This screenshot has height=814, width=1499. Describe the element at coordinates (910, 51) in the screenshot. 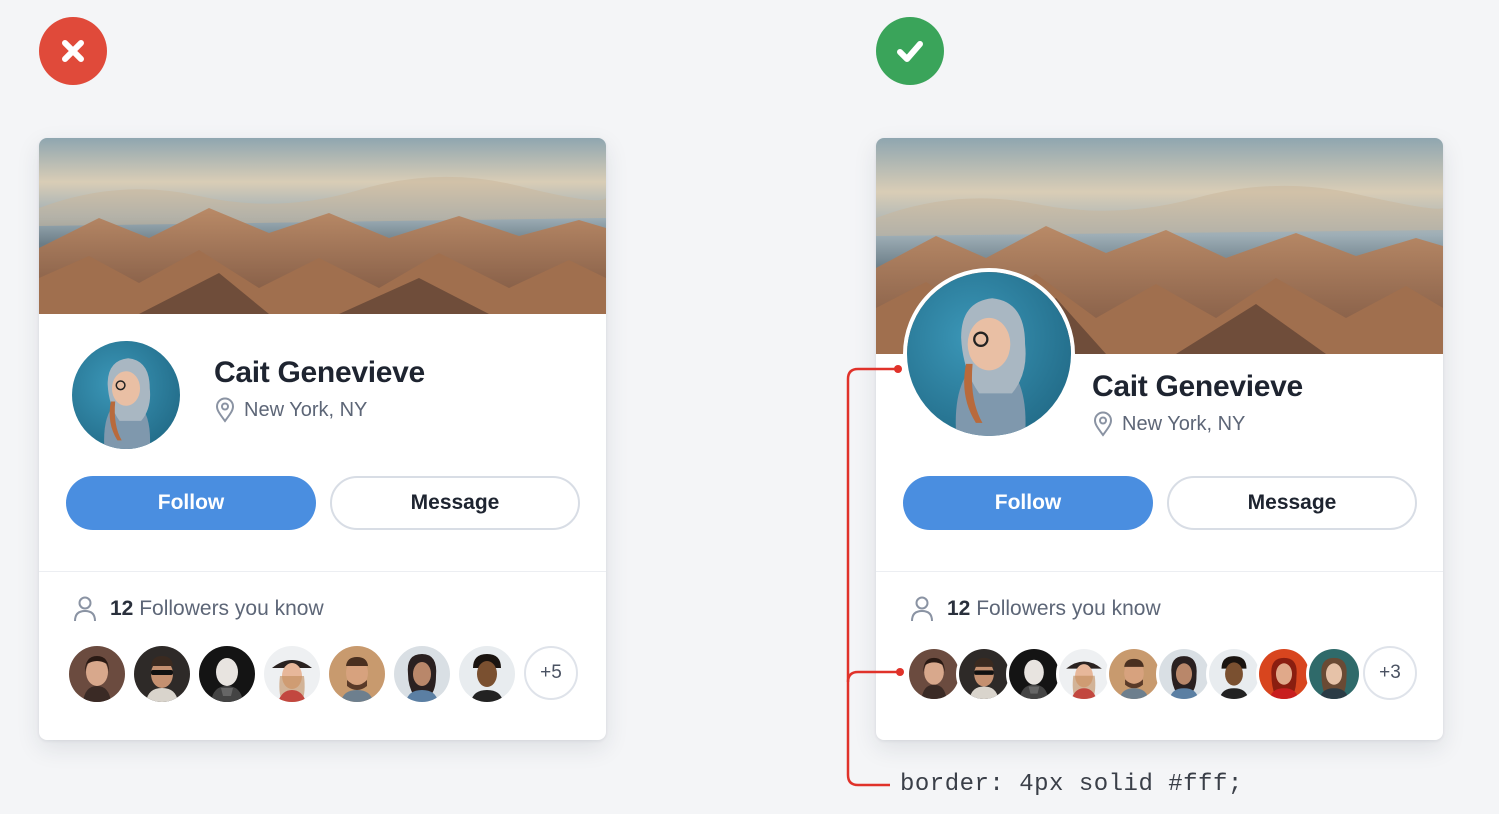

I see `correct-badge-icon` at that location.